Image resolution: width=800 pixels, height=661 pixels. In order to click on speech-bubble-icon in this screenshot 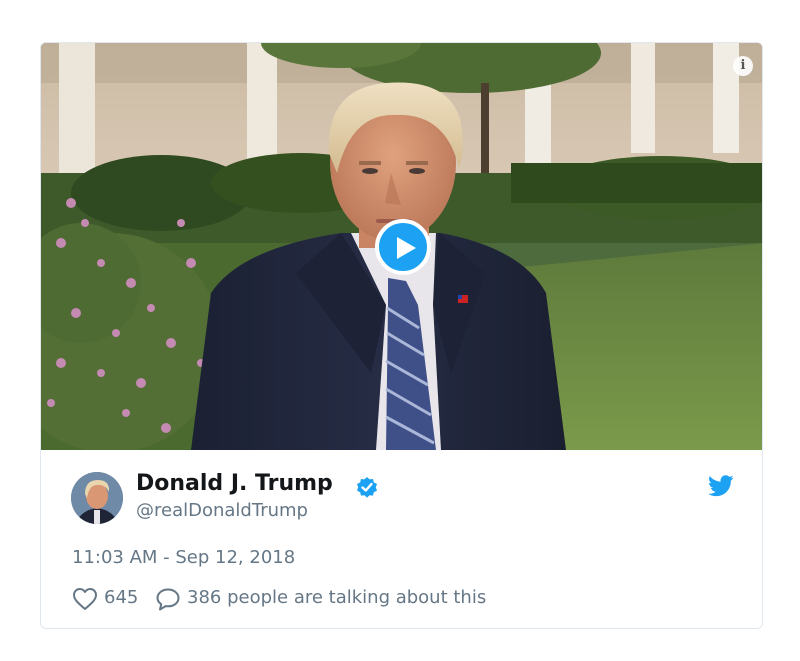, I will do `click(168, 599)`.